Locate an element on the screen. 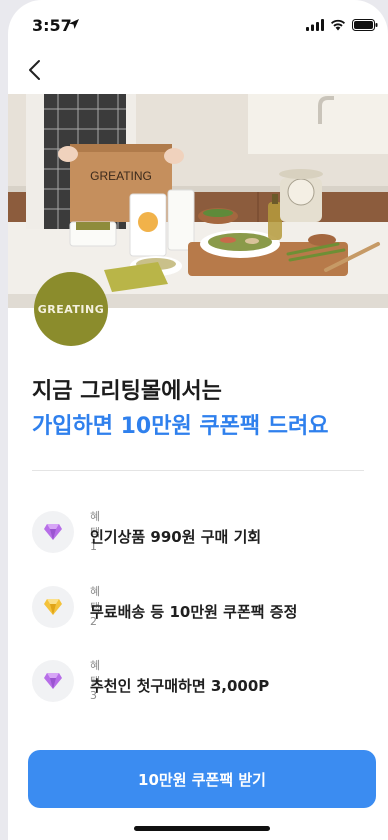  divider is located at coordinates (198, 470).